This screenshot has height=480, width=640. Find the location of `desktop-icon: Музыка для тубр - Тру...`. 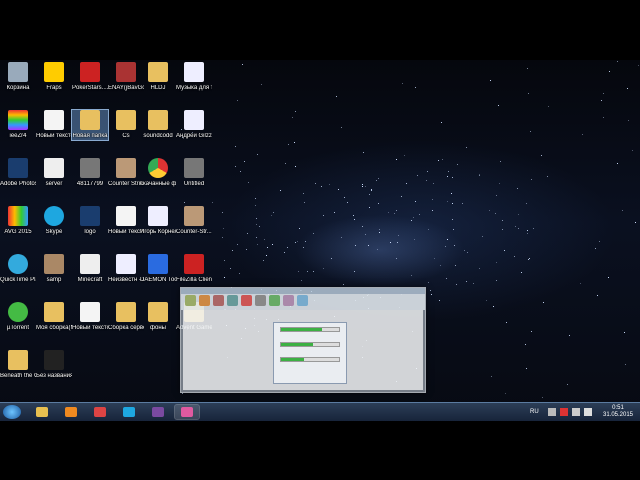

desktop-icon: Музыка для тубр - Тру... is located at coordinates (194, 77).